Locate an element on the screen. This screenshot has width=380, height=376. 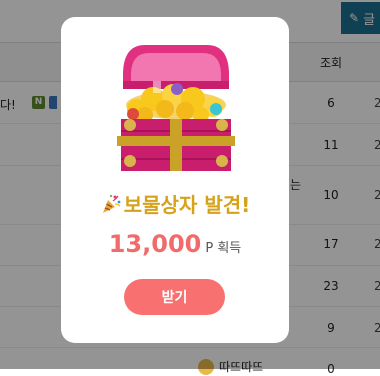
reward-title: 보물상자 발견! is located at coordinates (175, 203).